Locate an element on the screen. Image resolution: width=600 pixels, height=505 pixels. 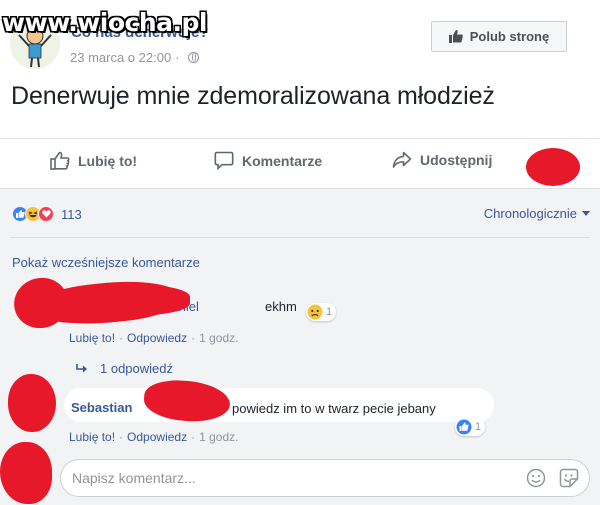
comment-button: Komentarze is located at coordinates (268, 160).